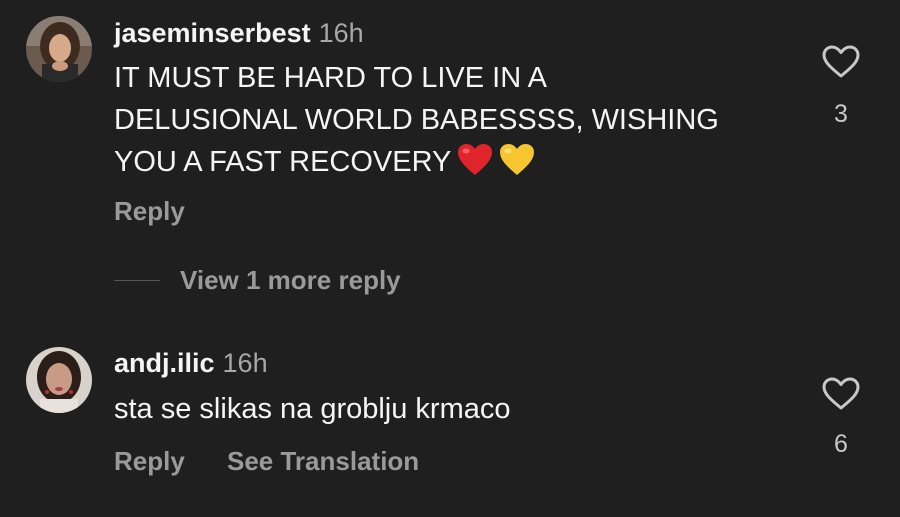  I want to click on comment-text-line: DELUSIONAL WORLD BABESSSS, WISHING, so click(416, 120).